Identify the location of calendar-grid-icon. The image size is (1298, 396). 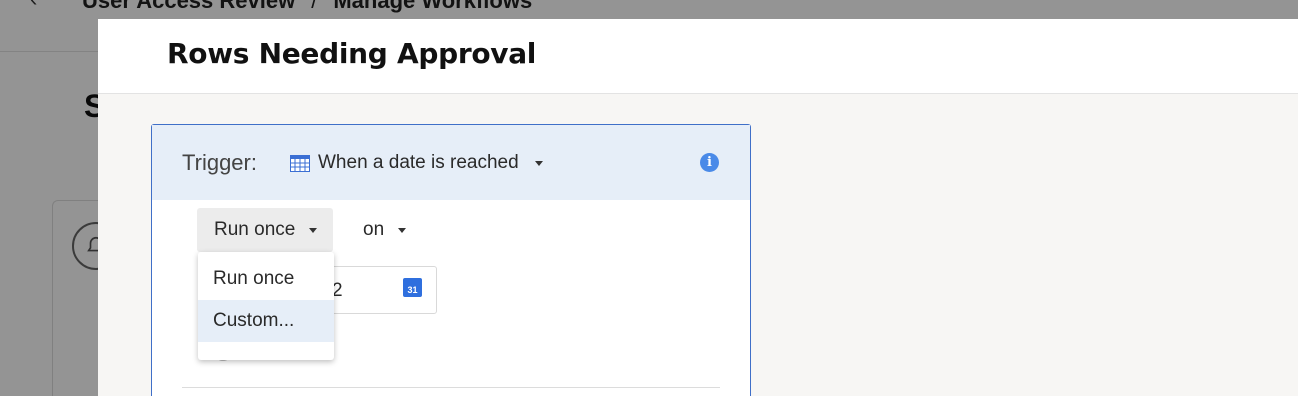
(300, 163).